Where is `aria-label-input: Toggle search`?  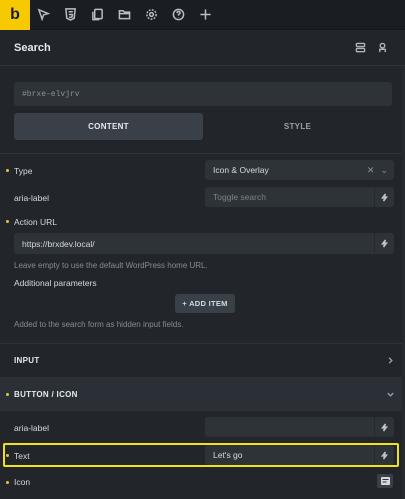 aria-label-input: Toggle search is located at coordinates (299, 197).